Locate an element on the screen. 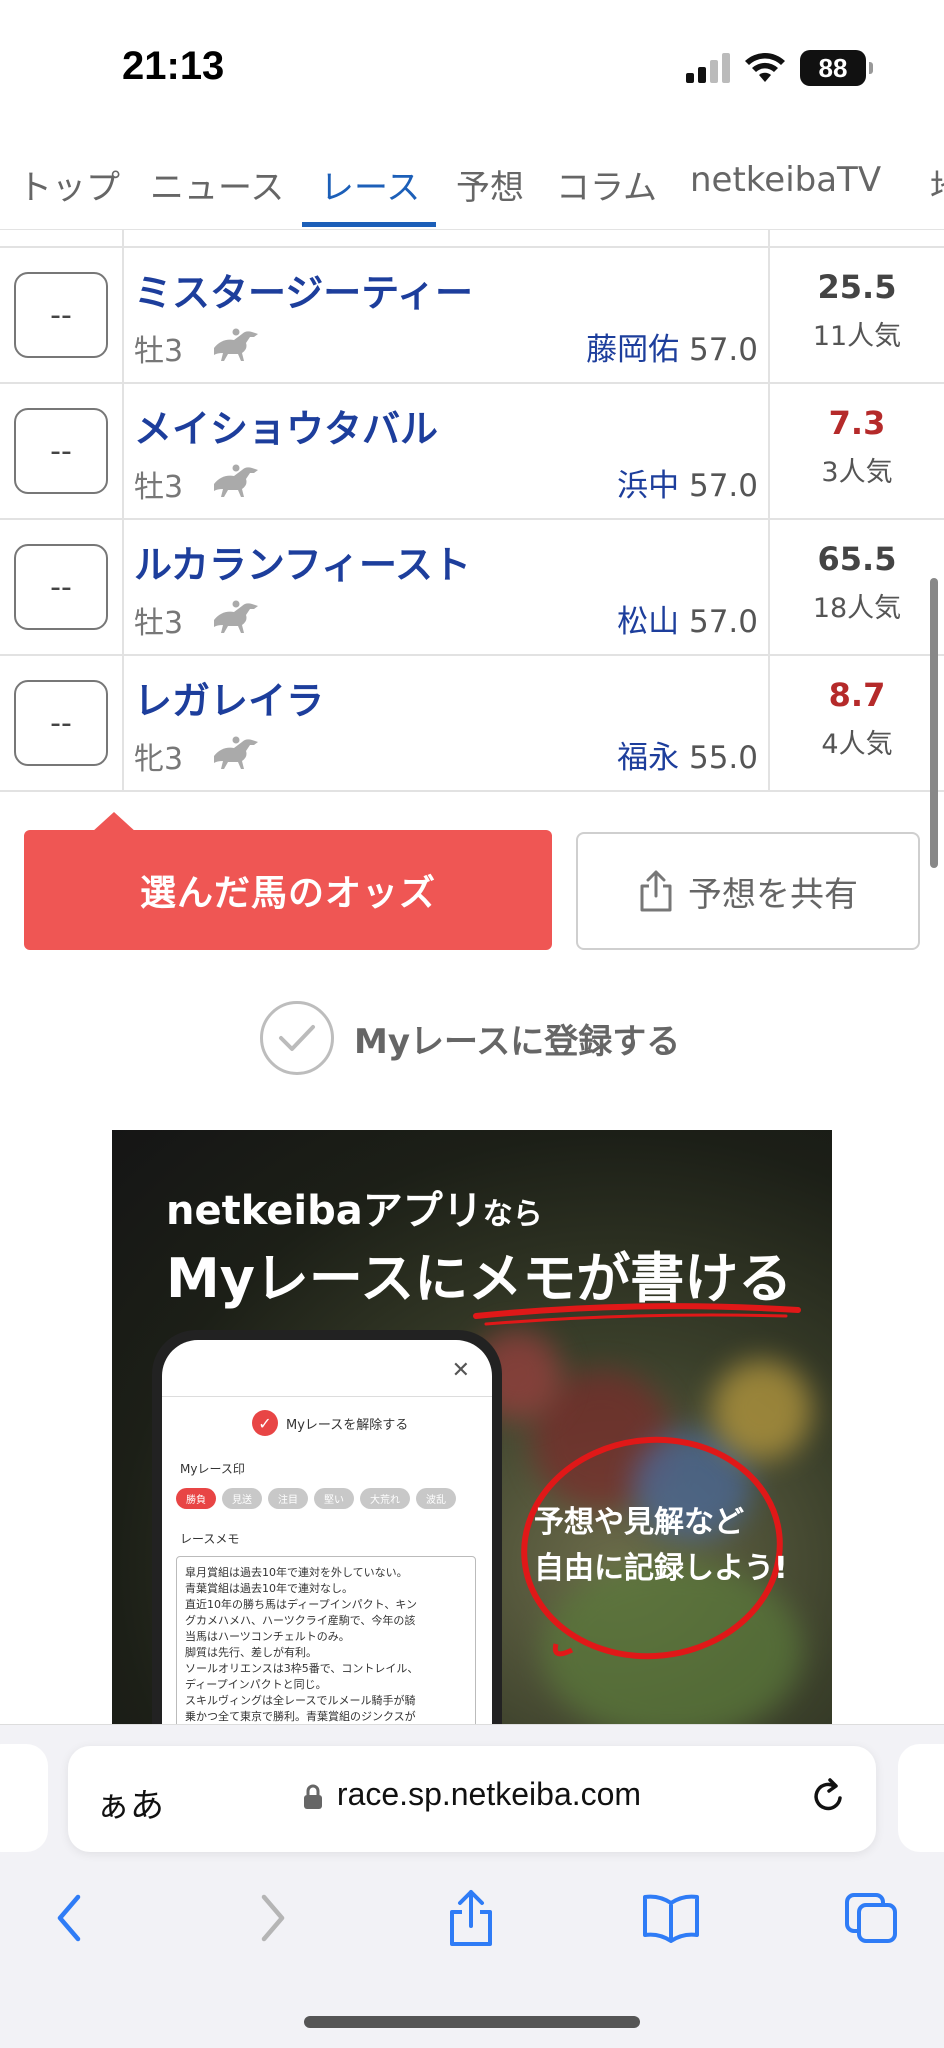 Image resolution: width=944 pixels, height=2048 pixels. back-button is located at coordinates (69, 1918).